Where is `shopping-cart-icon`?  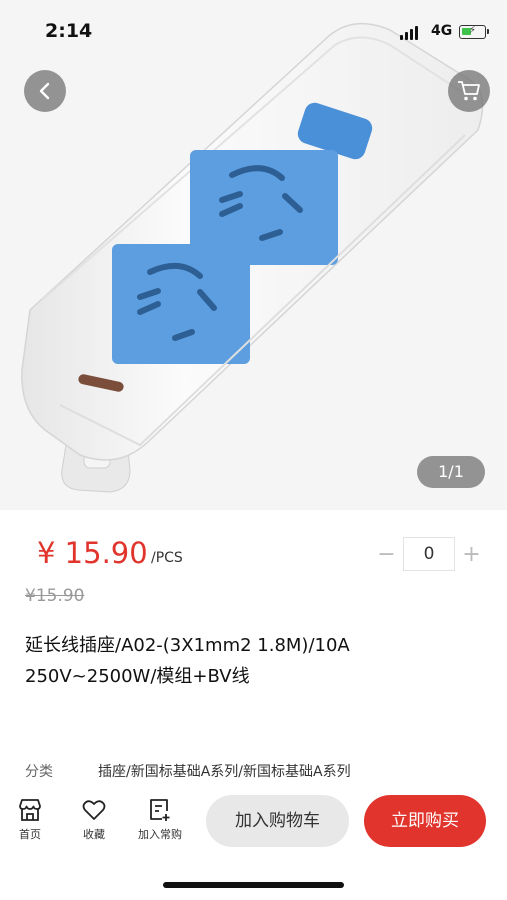
shopping-cart-icon is located at coordinates (469, 91).